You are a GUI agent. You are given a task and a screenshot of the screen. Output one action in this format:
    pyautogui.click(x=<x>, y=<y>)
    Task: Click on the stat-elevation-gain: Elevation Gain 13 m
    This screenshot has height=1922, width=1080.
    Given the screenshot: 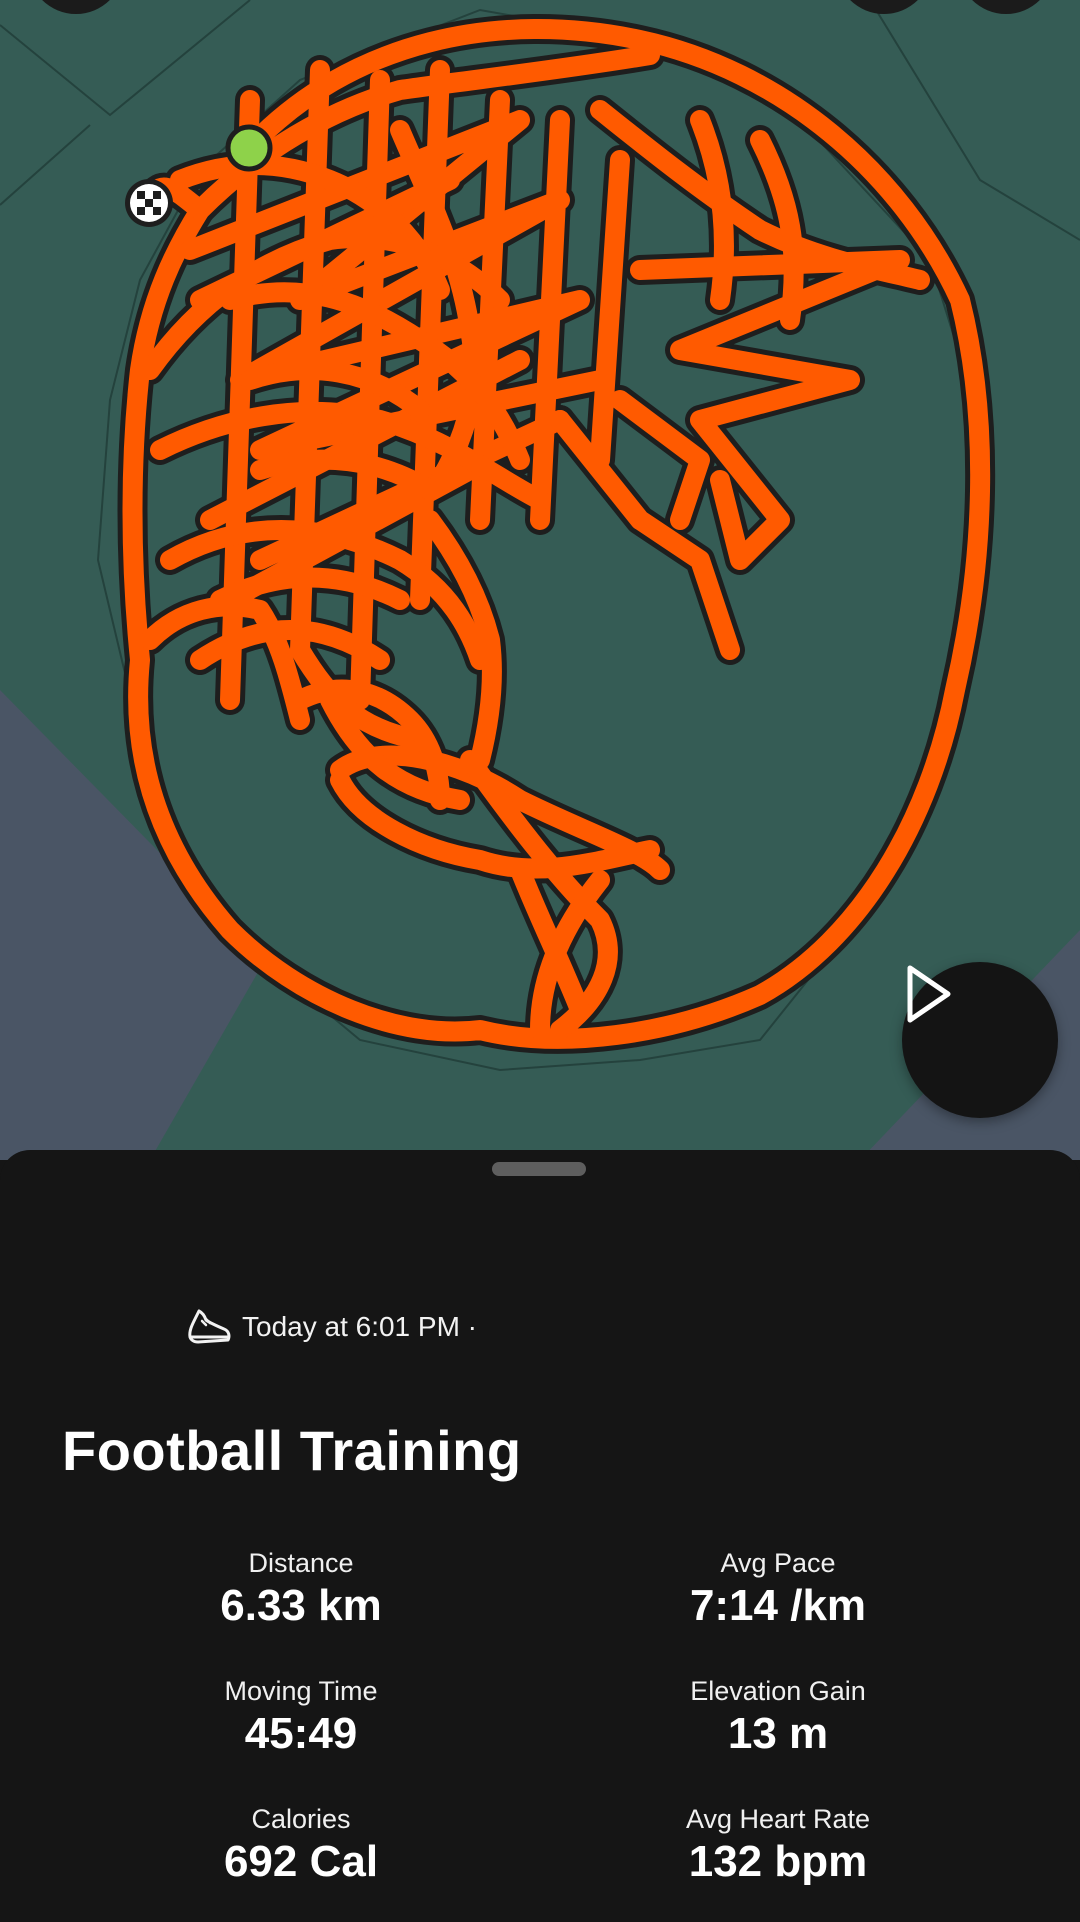 What is the action you would take?
    pyautogui.click(x=778, y=1717)
    